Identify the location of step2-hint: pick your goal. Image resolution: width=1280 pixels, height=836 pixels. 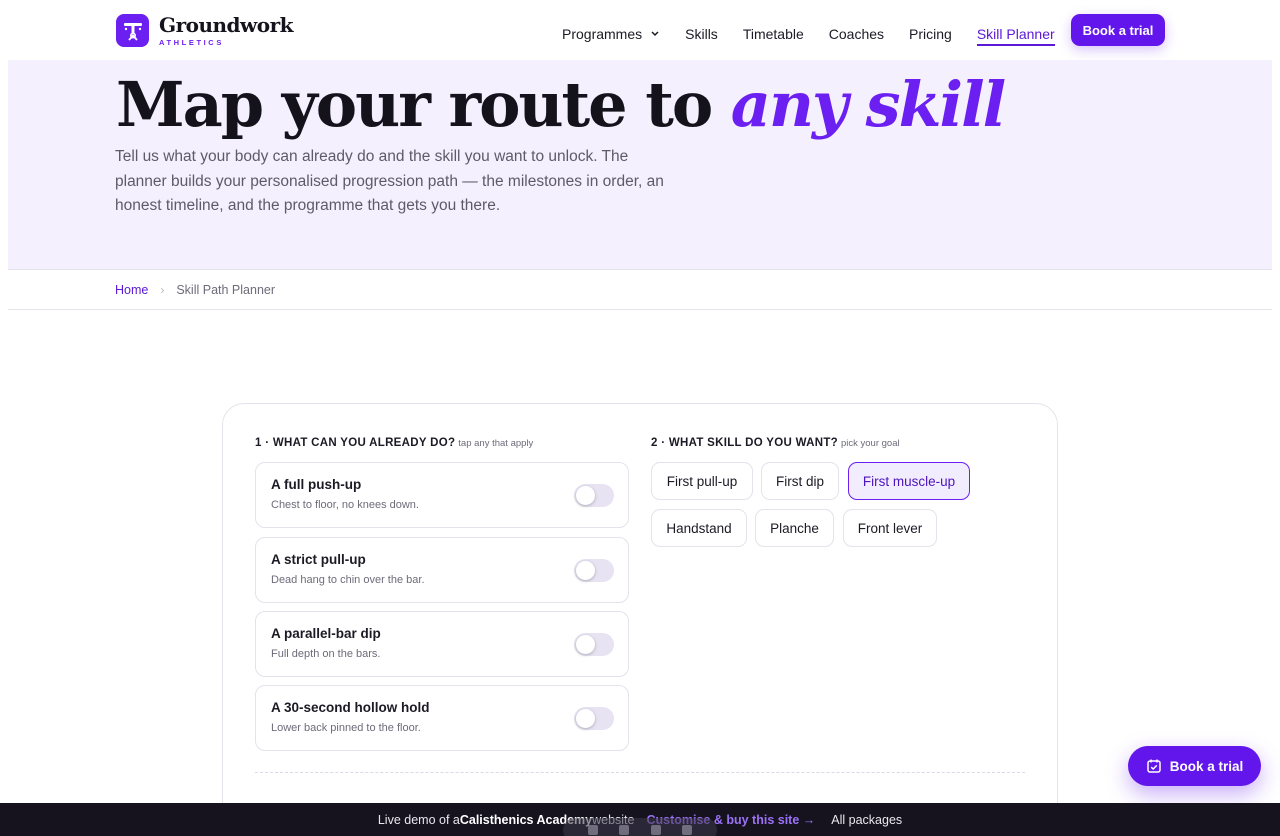
(870, 443).